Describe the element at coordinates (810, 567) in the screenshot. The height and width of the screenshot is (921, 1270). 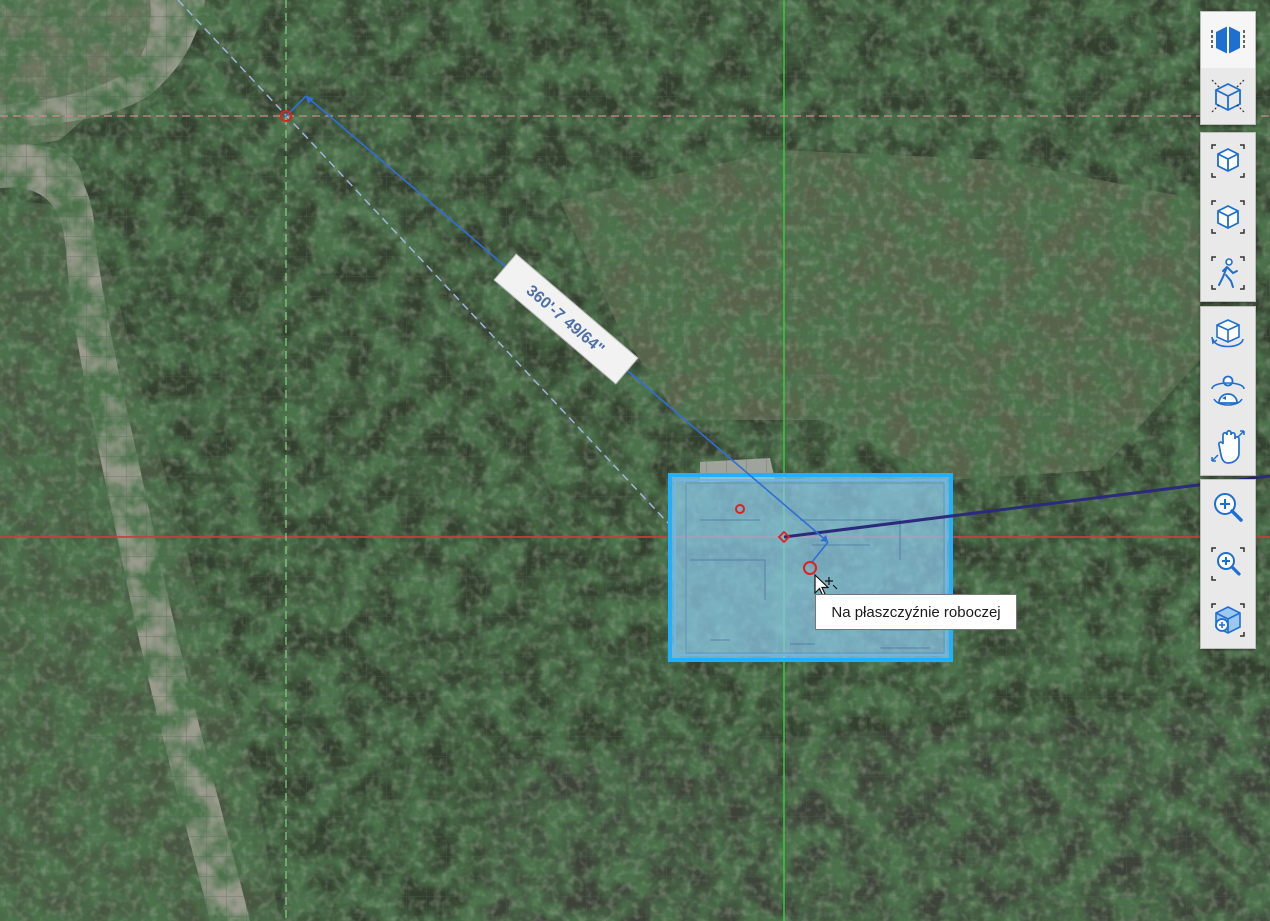
I see `selected-image-object` at that location.